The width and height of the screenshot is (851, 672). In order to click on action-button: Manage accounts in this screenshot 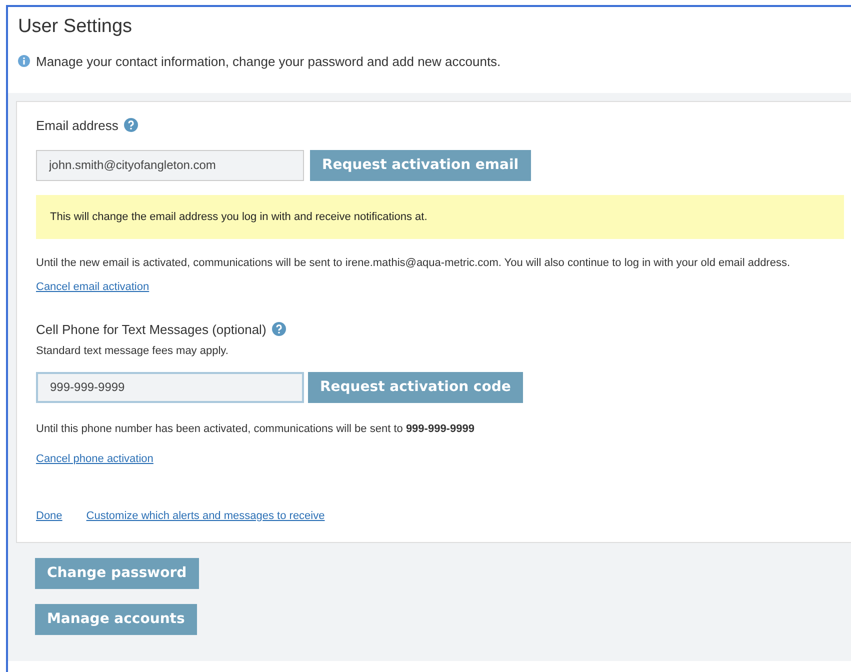, I will do `click(116, 619)`.